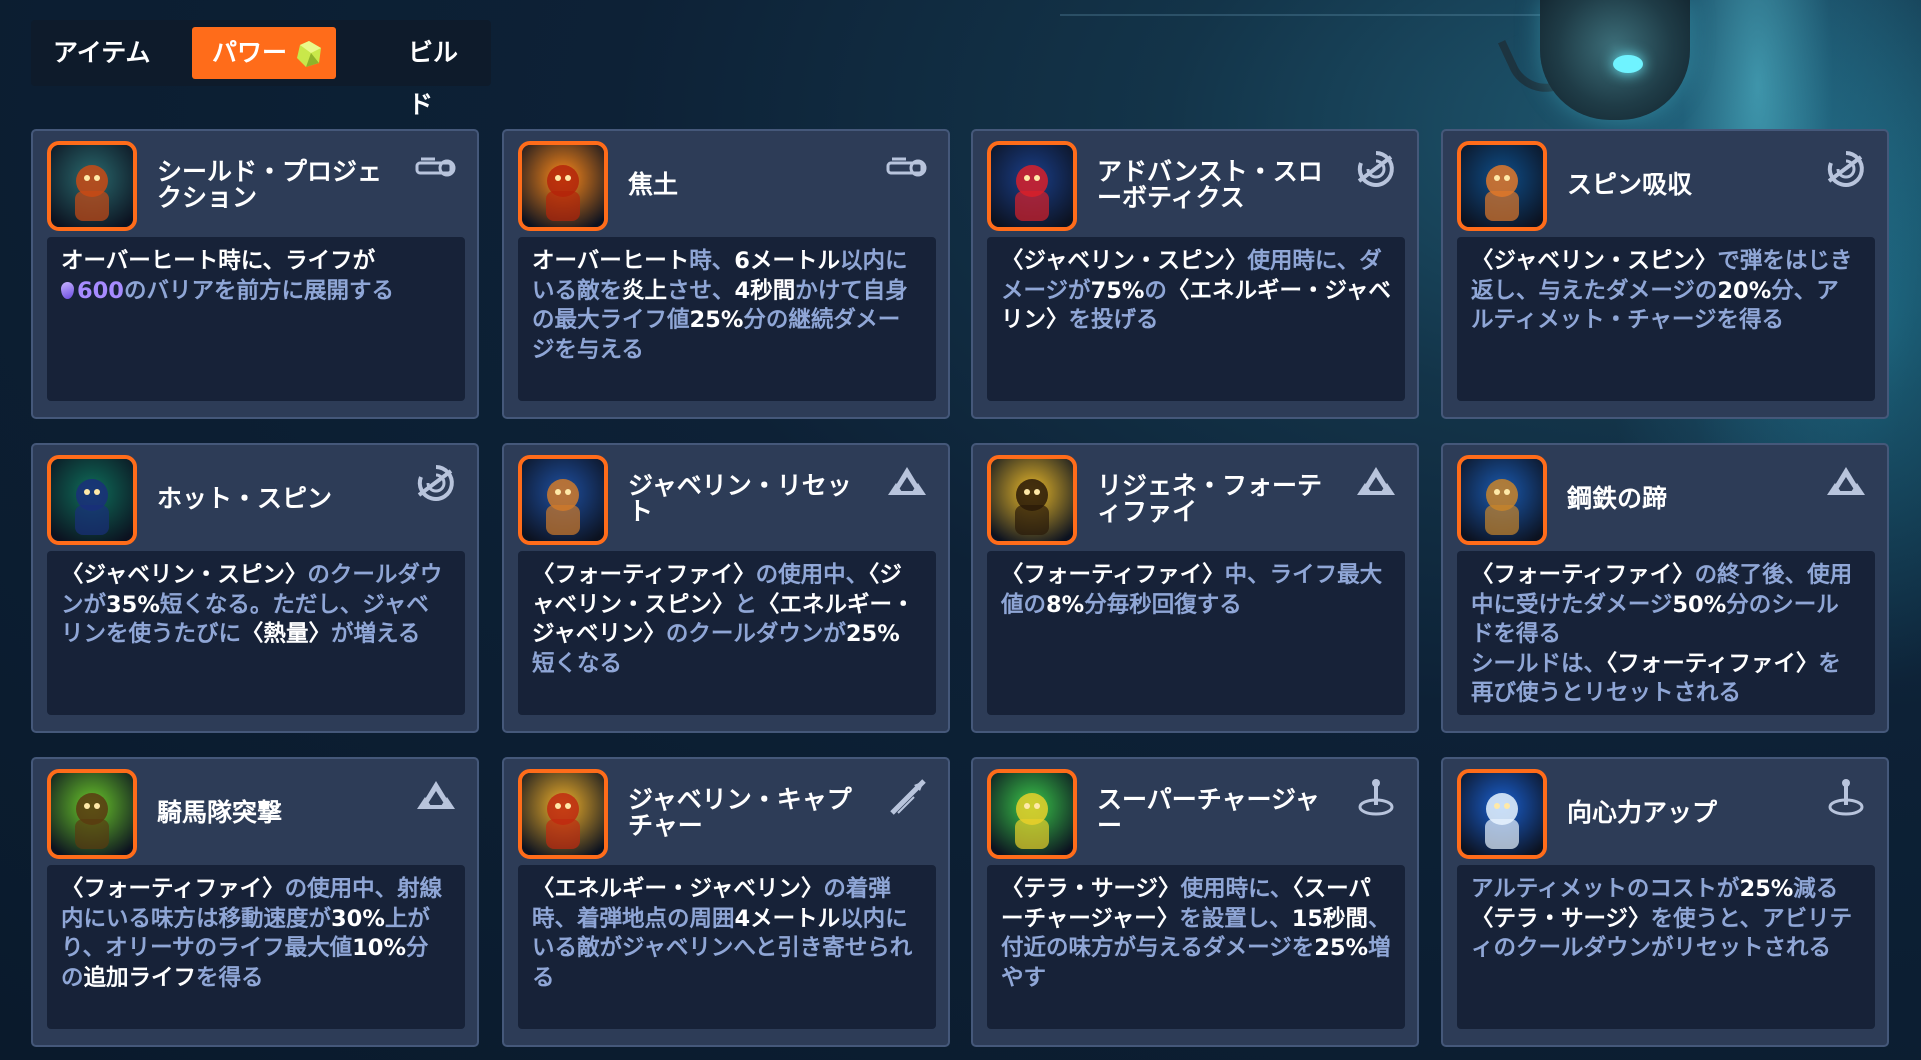 The width and height of the screenshot is (1921, 1060). Describe the element at coordinates (270, 184) in the screenshot. I see `power-title: シールド・プロジェクション` at that location.